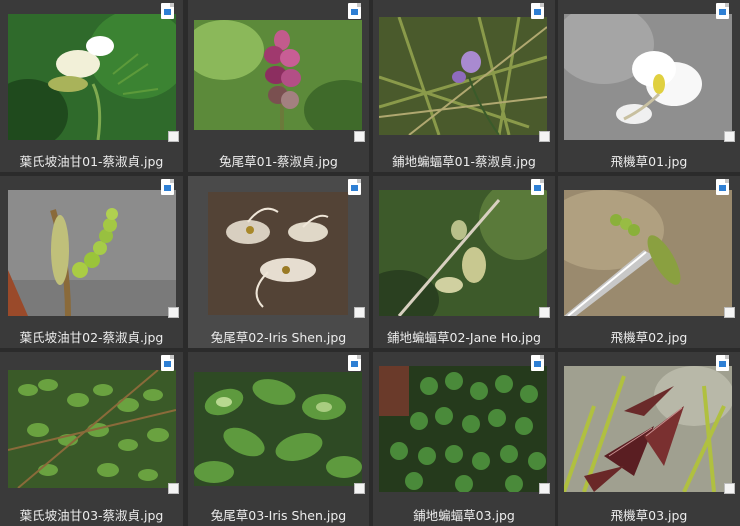 This screenshot has width=740, height=526. I want to click on file-tile: 飛機草01.jpg, so click(649, 86).